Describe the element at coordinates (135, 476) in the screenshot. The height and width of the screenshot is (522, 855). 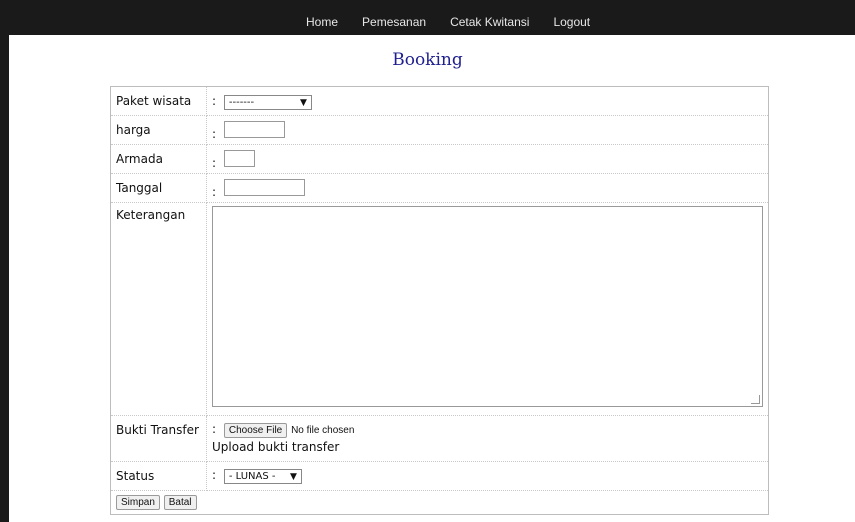
I see `status-label: Status` at that location.